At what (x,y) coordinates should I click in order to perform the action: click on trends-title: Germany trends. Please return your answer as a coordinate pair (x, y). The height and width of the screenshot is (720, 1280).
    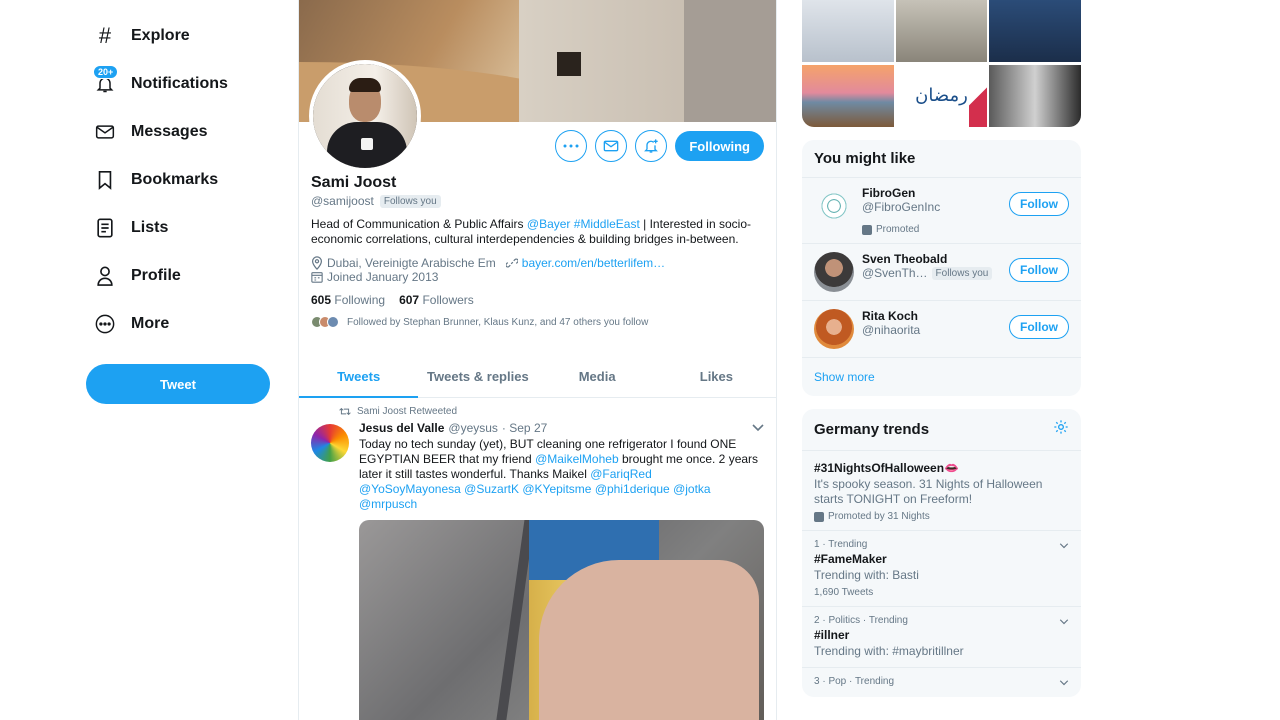
    Looking at the image, I should click on (872, 429).